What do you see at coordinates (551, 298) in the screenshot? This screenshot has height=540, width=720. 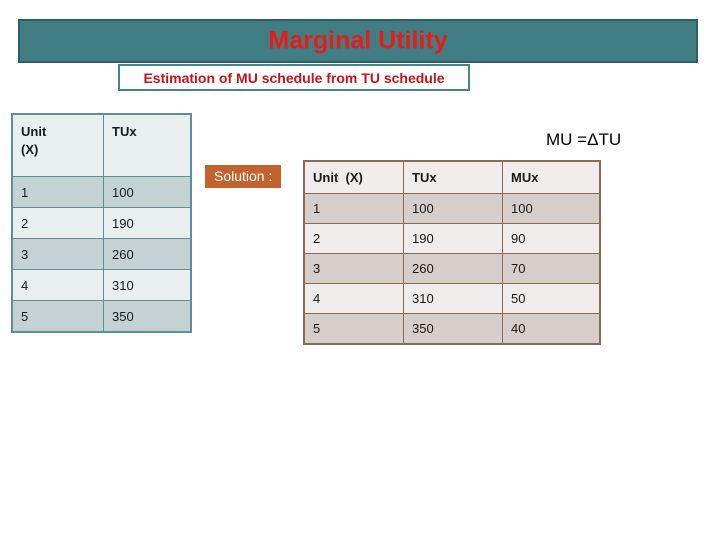 I see `mu-cell-mux: 50` at bounding box center [551, 298].